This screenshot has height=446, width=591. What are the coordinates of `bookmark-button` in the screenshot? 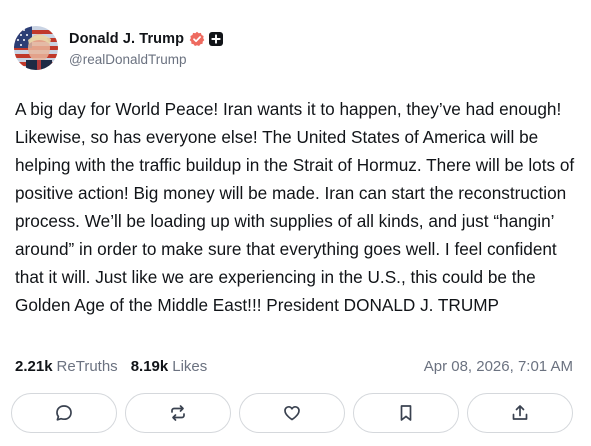 It's located at (406, 413).